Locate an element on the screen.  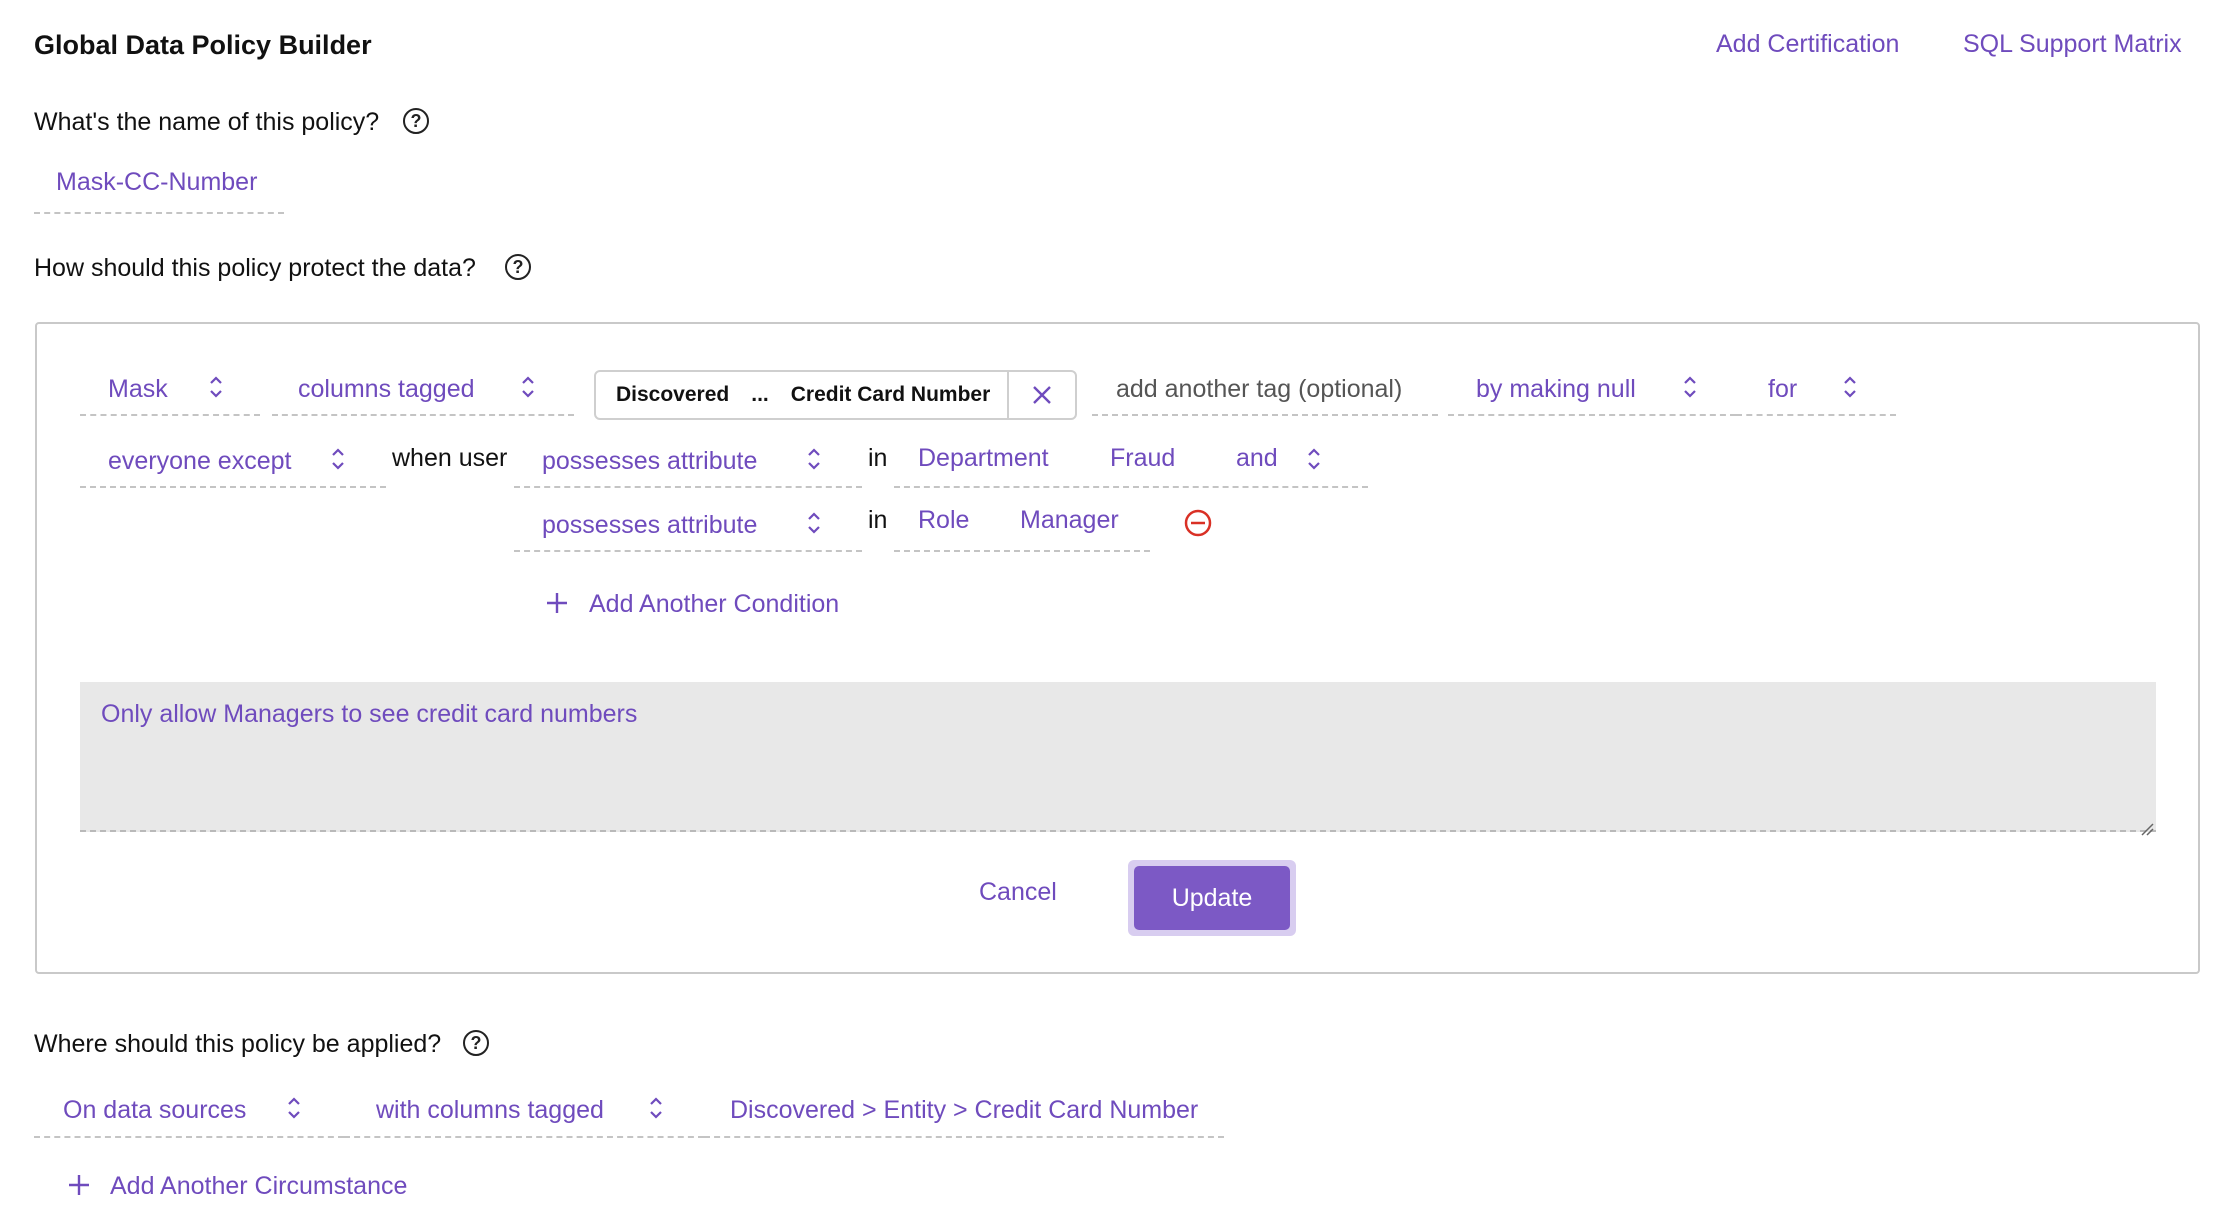
condition-attribute: Role is located at coordinates (944, 520).